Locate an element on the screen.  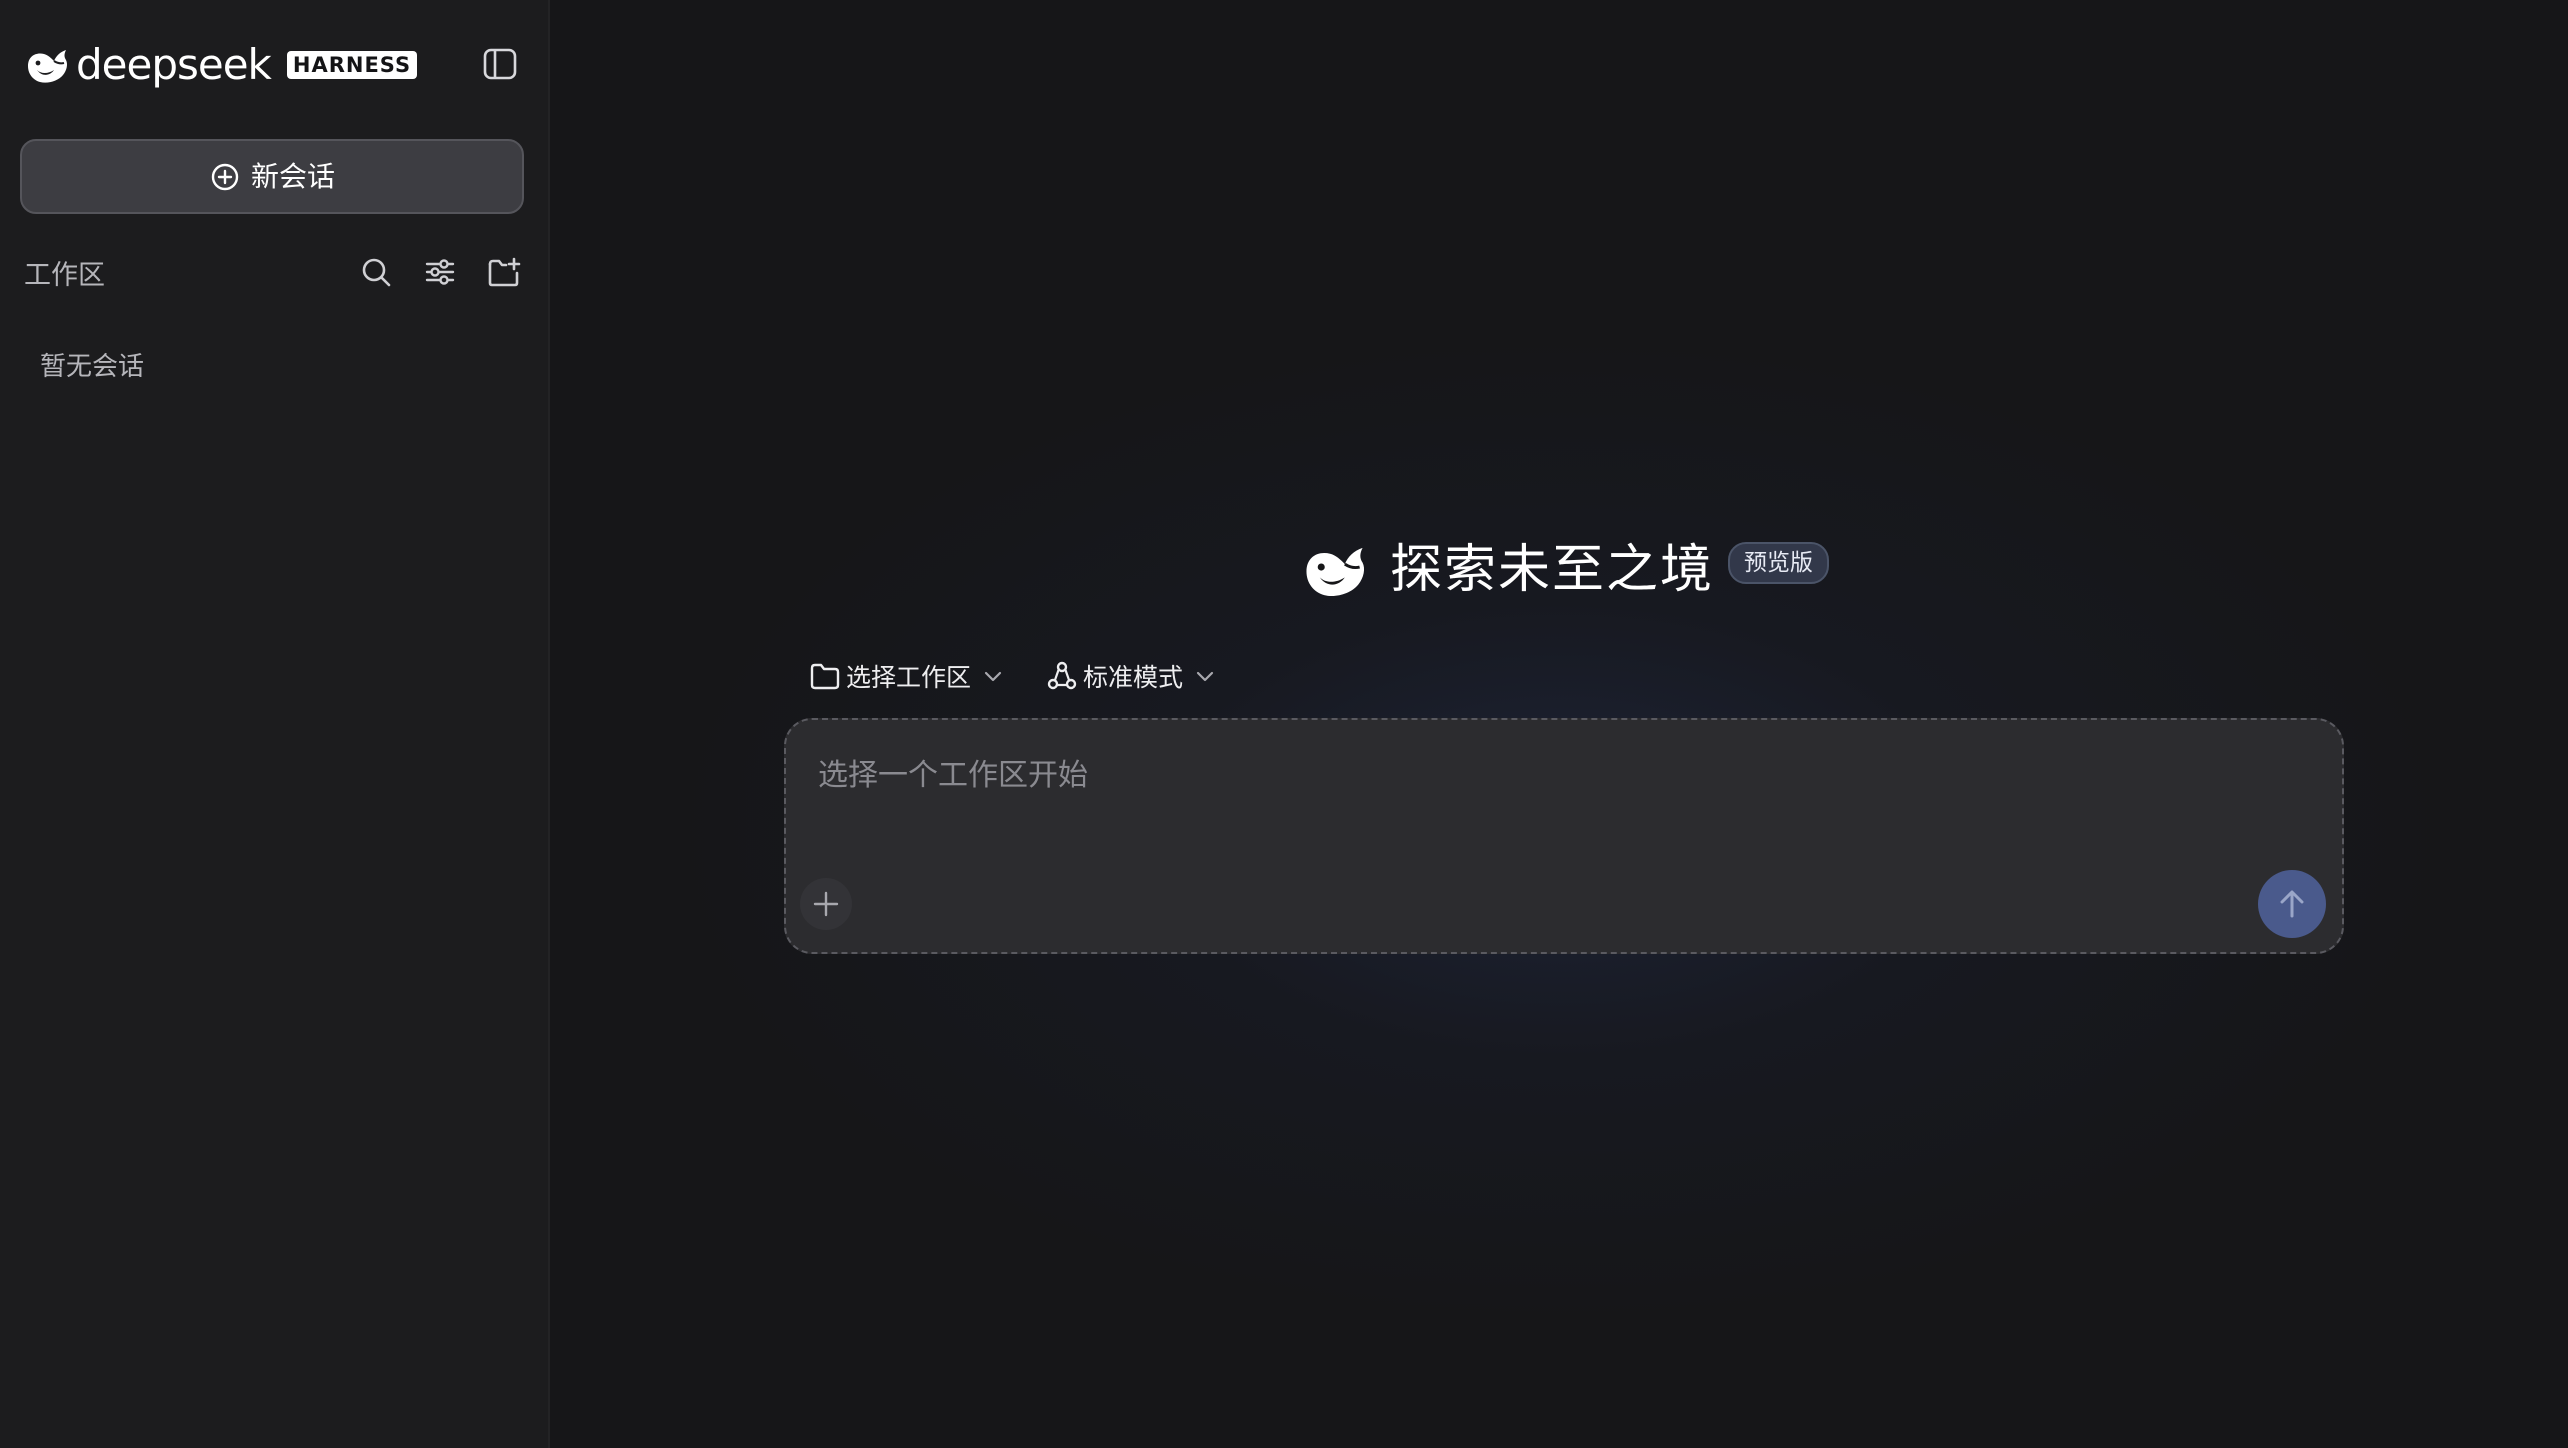
sidebar-toggle-button is located at coordinates (500, 64).